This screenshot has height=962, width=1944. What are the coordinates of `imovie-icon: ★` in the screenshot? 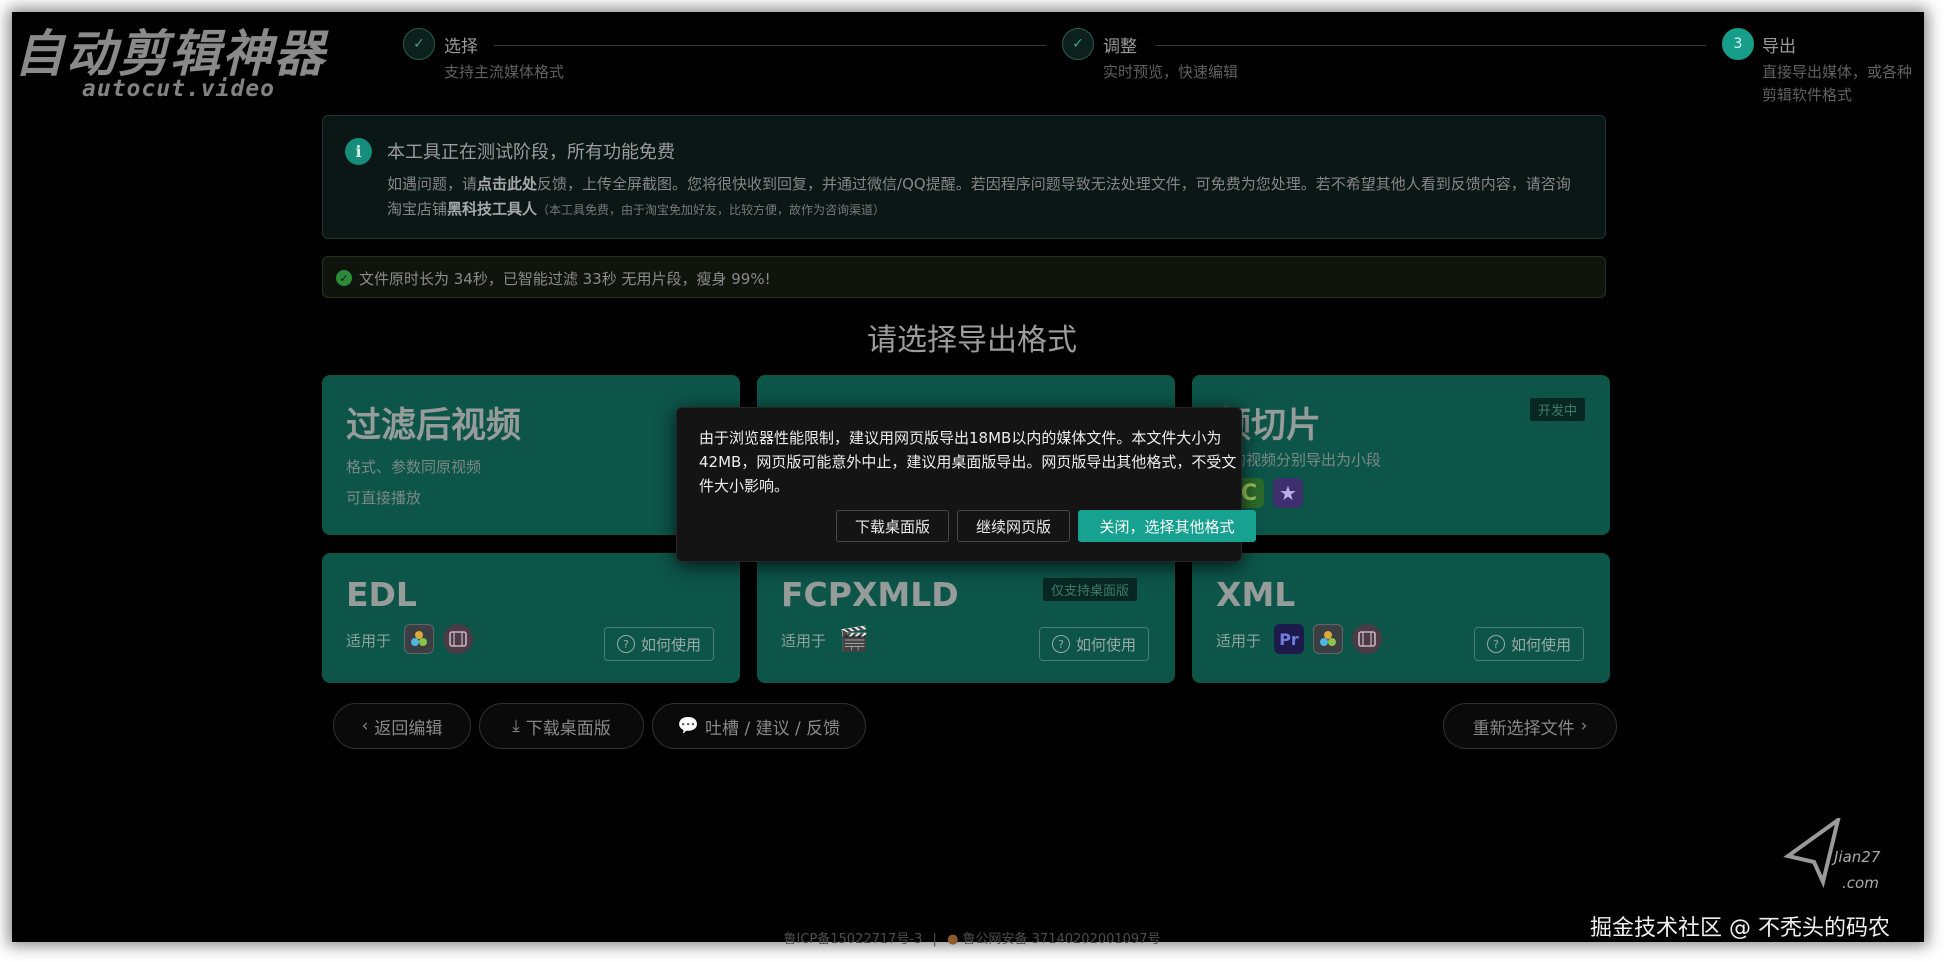 It's located at (1288, 493).